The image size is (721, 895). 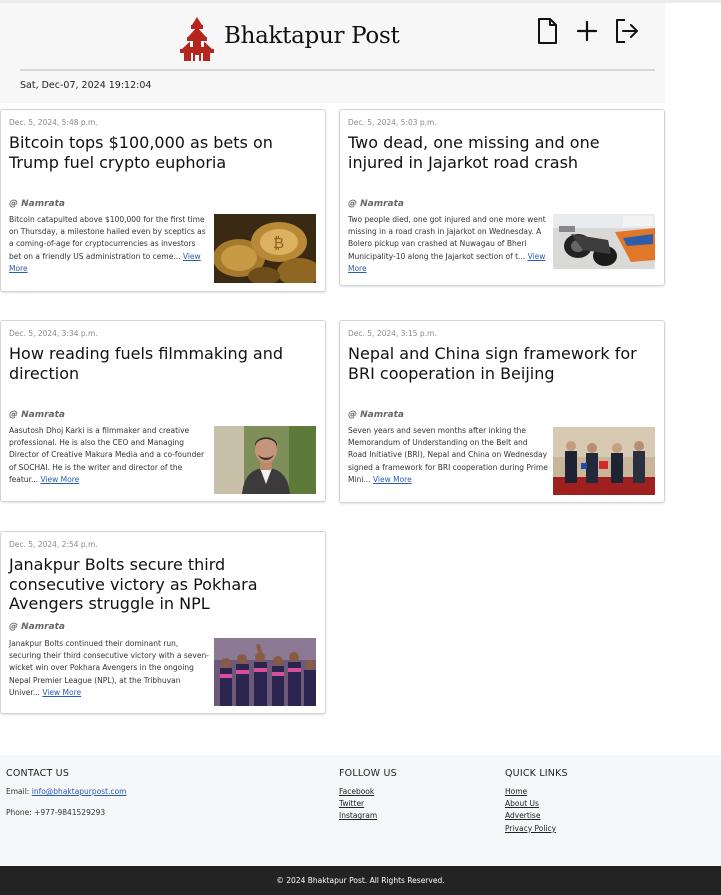 I want to click on footer-email: Email: info@bhaktapurpost.com, so click(x=66, y=791).